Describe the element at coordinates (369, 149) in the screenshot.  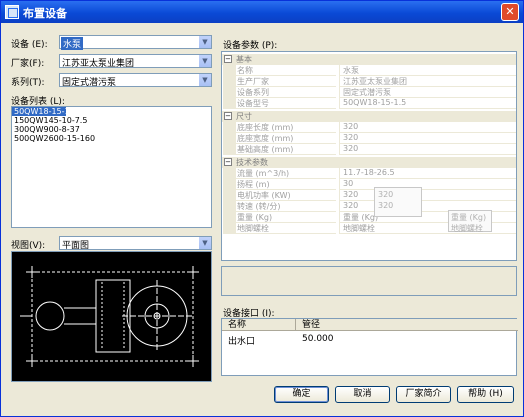
I see `property-row: 基础高度 (mm) 320` at that location.